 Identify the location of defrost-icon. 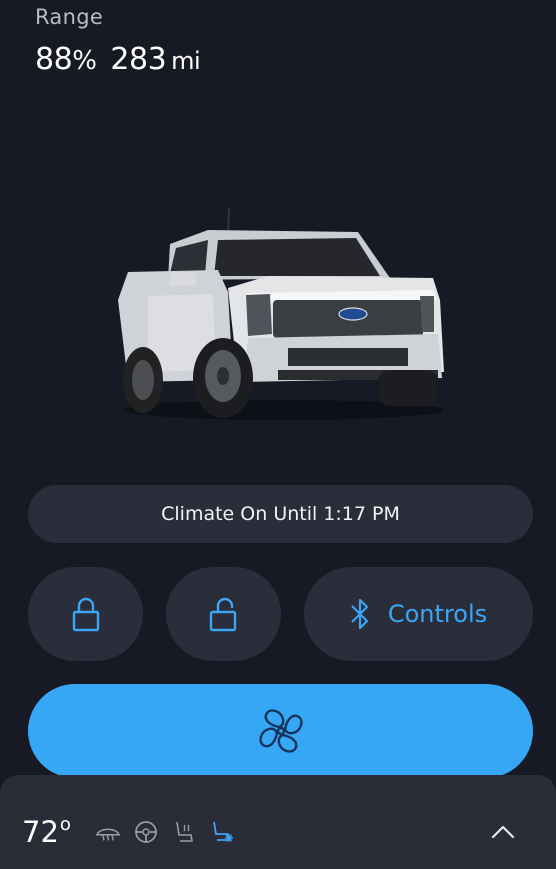
(108, 832).